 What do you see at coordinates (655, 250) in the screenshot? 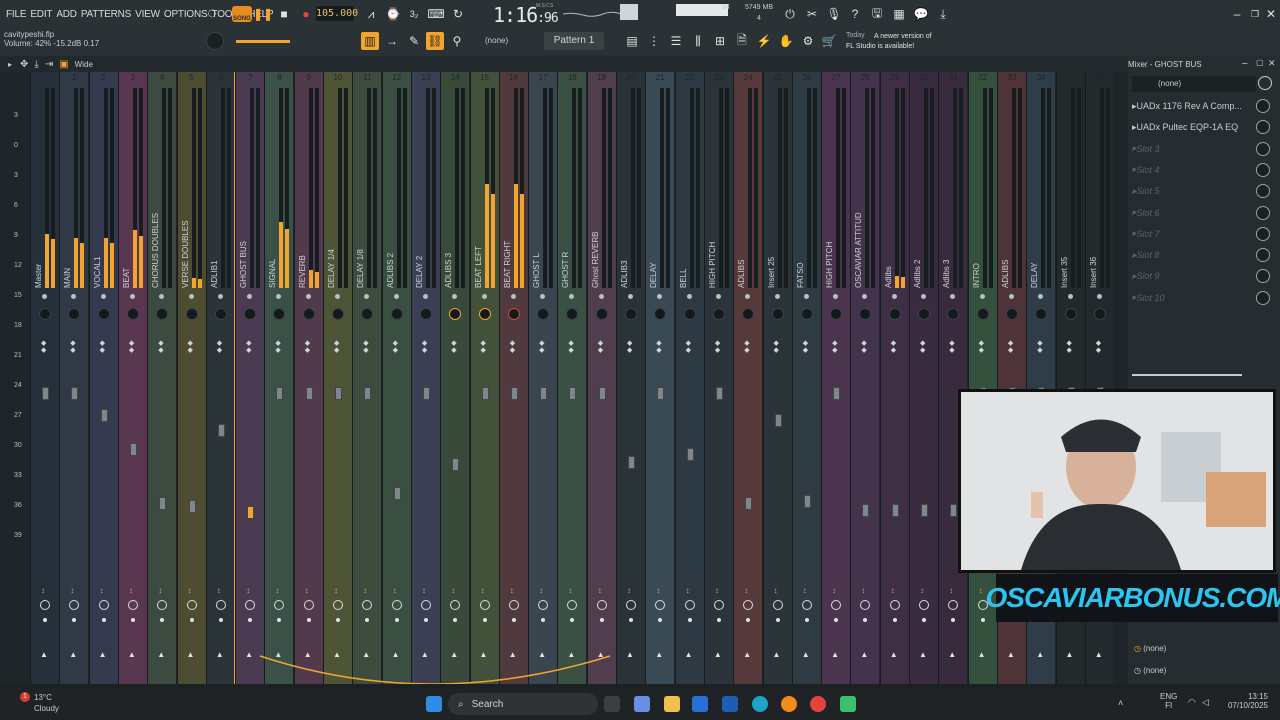
I see `strip-name: DELAY` at bounding box center [655, 250].